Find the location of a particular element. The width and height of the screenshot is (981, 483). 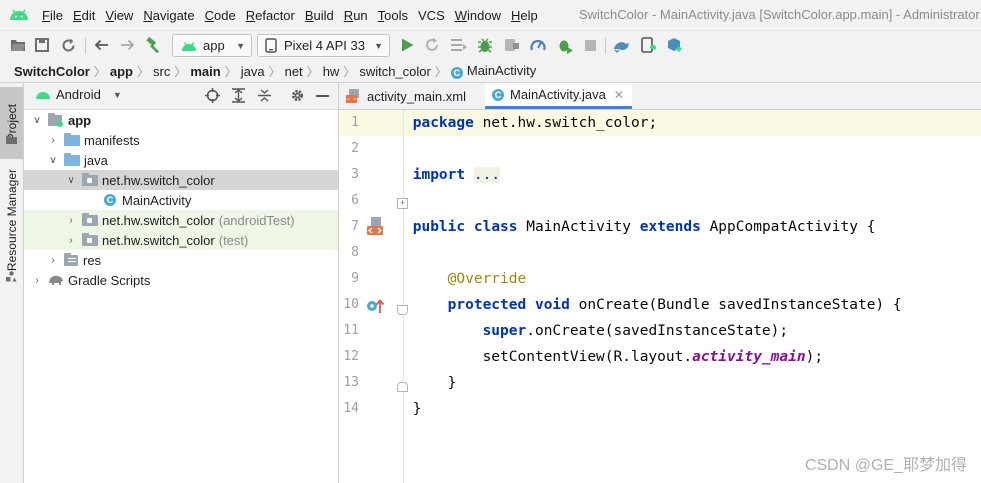

tree-item-app: ∨ app is located at coordinates (181, 120).